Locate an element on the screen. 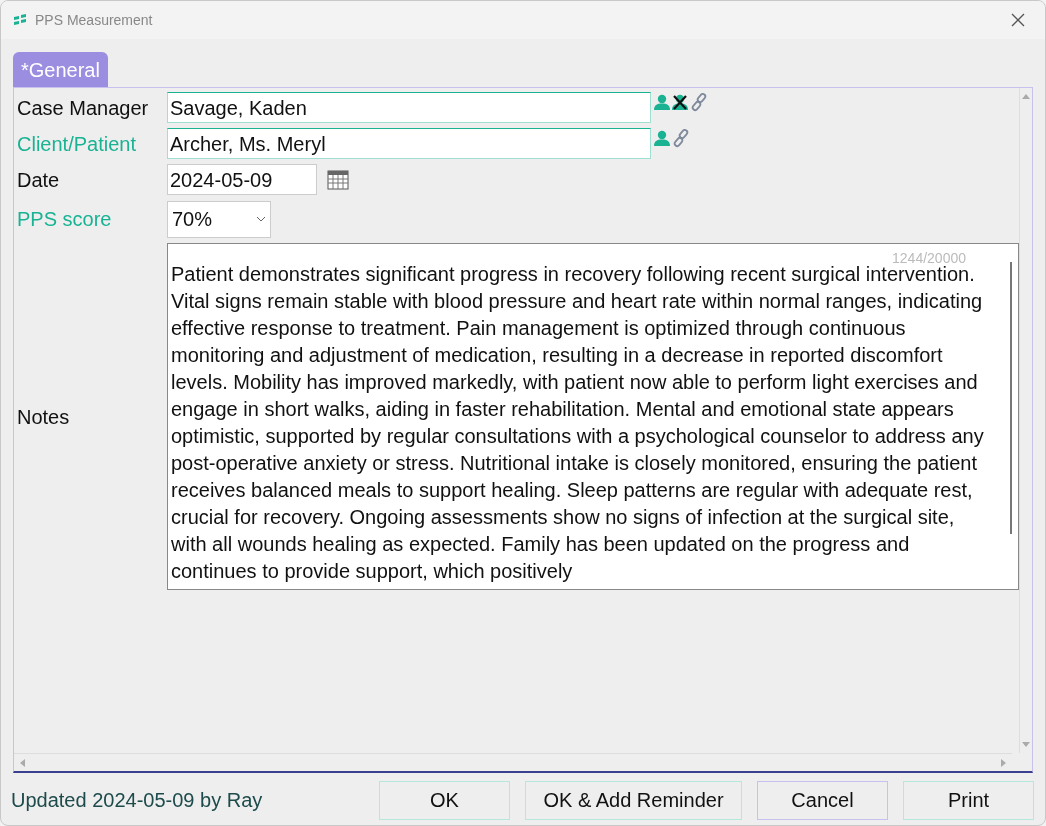 The width and height of the screenshot is (1046, 826). link-icon is located at coordinates (681, 138).